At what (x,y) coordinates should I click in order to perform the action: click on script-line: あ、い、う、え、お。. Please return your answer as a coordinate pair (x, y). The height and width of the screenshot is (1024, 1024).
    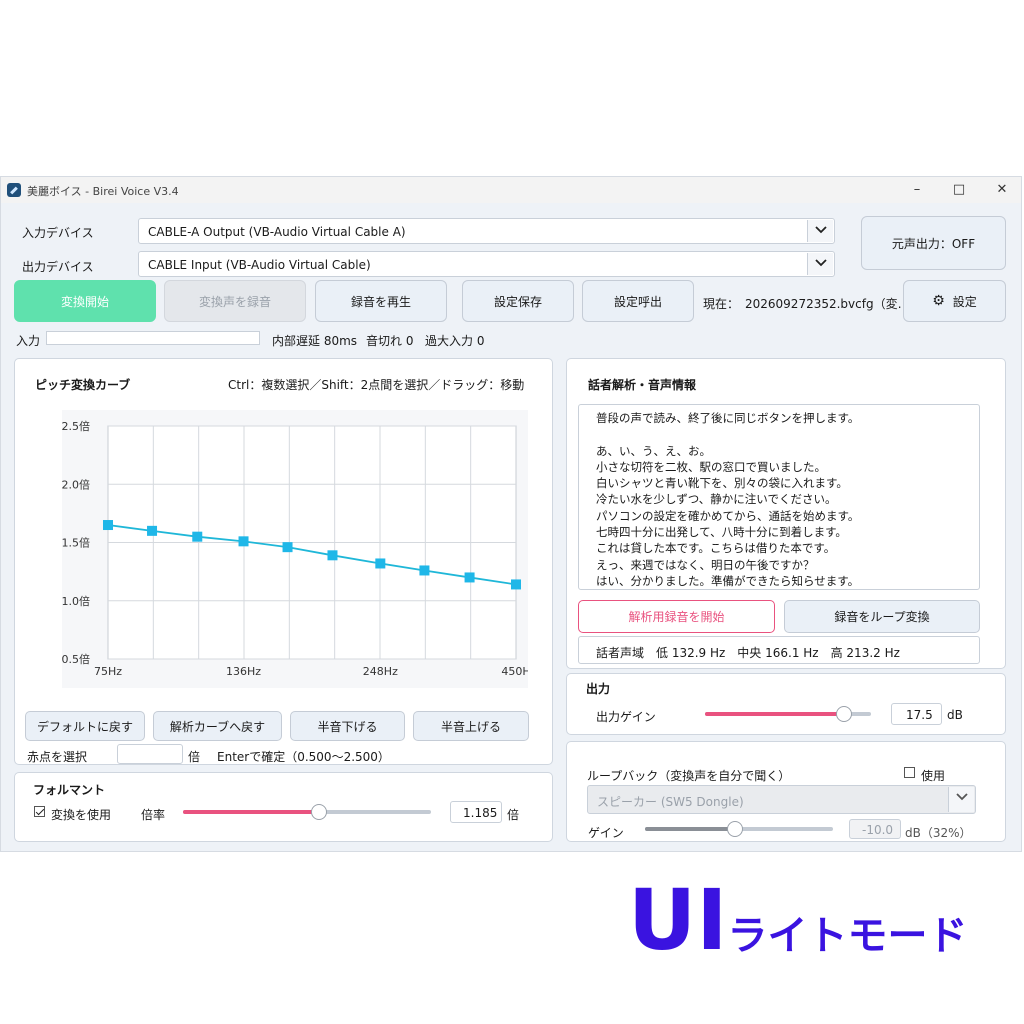
    Looking at the image, I should click on (653, 450).